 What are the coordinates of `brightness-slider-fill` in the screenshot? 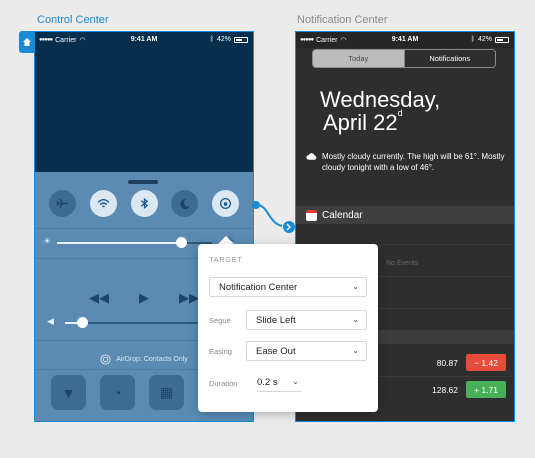 It's located at (119, 243).